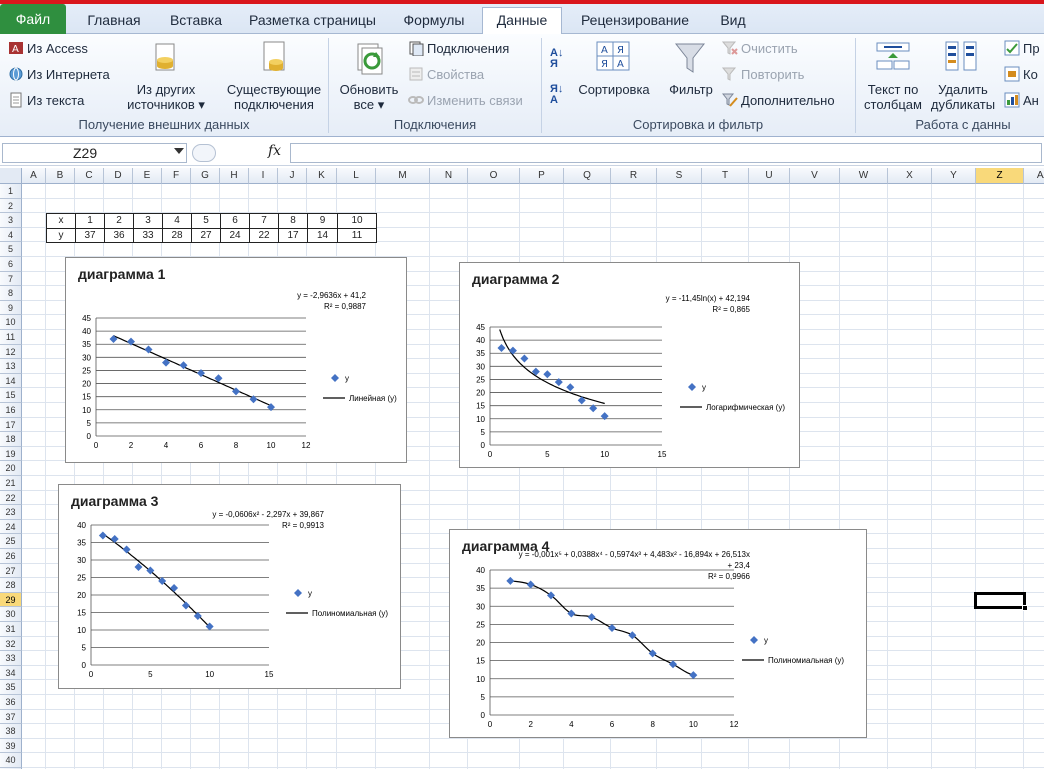 The height and width of the screenshot is (769, 1044). What do you see at coordinates (177, 221) in the screenshot?
I see `table-cell-x: 4` at bounding box center [177, 221].